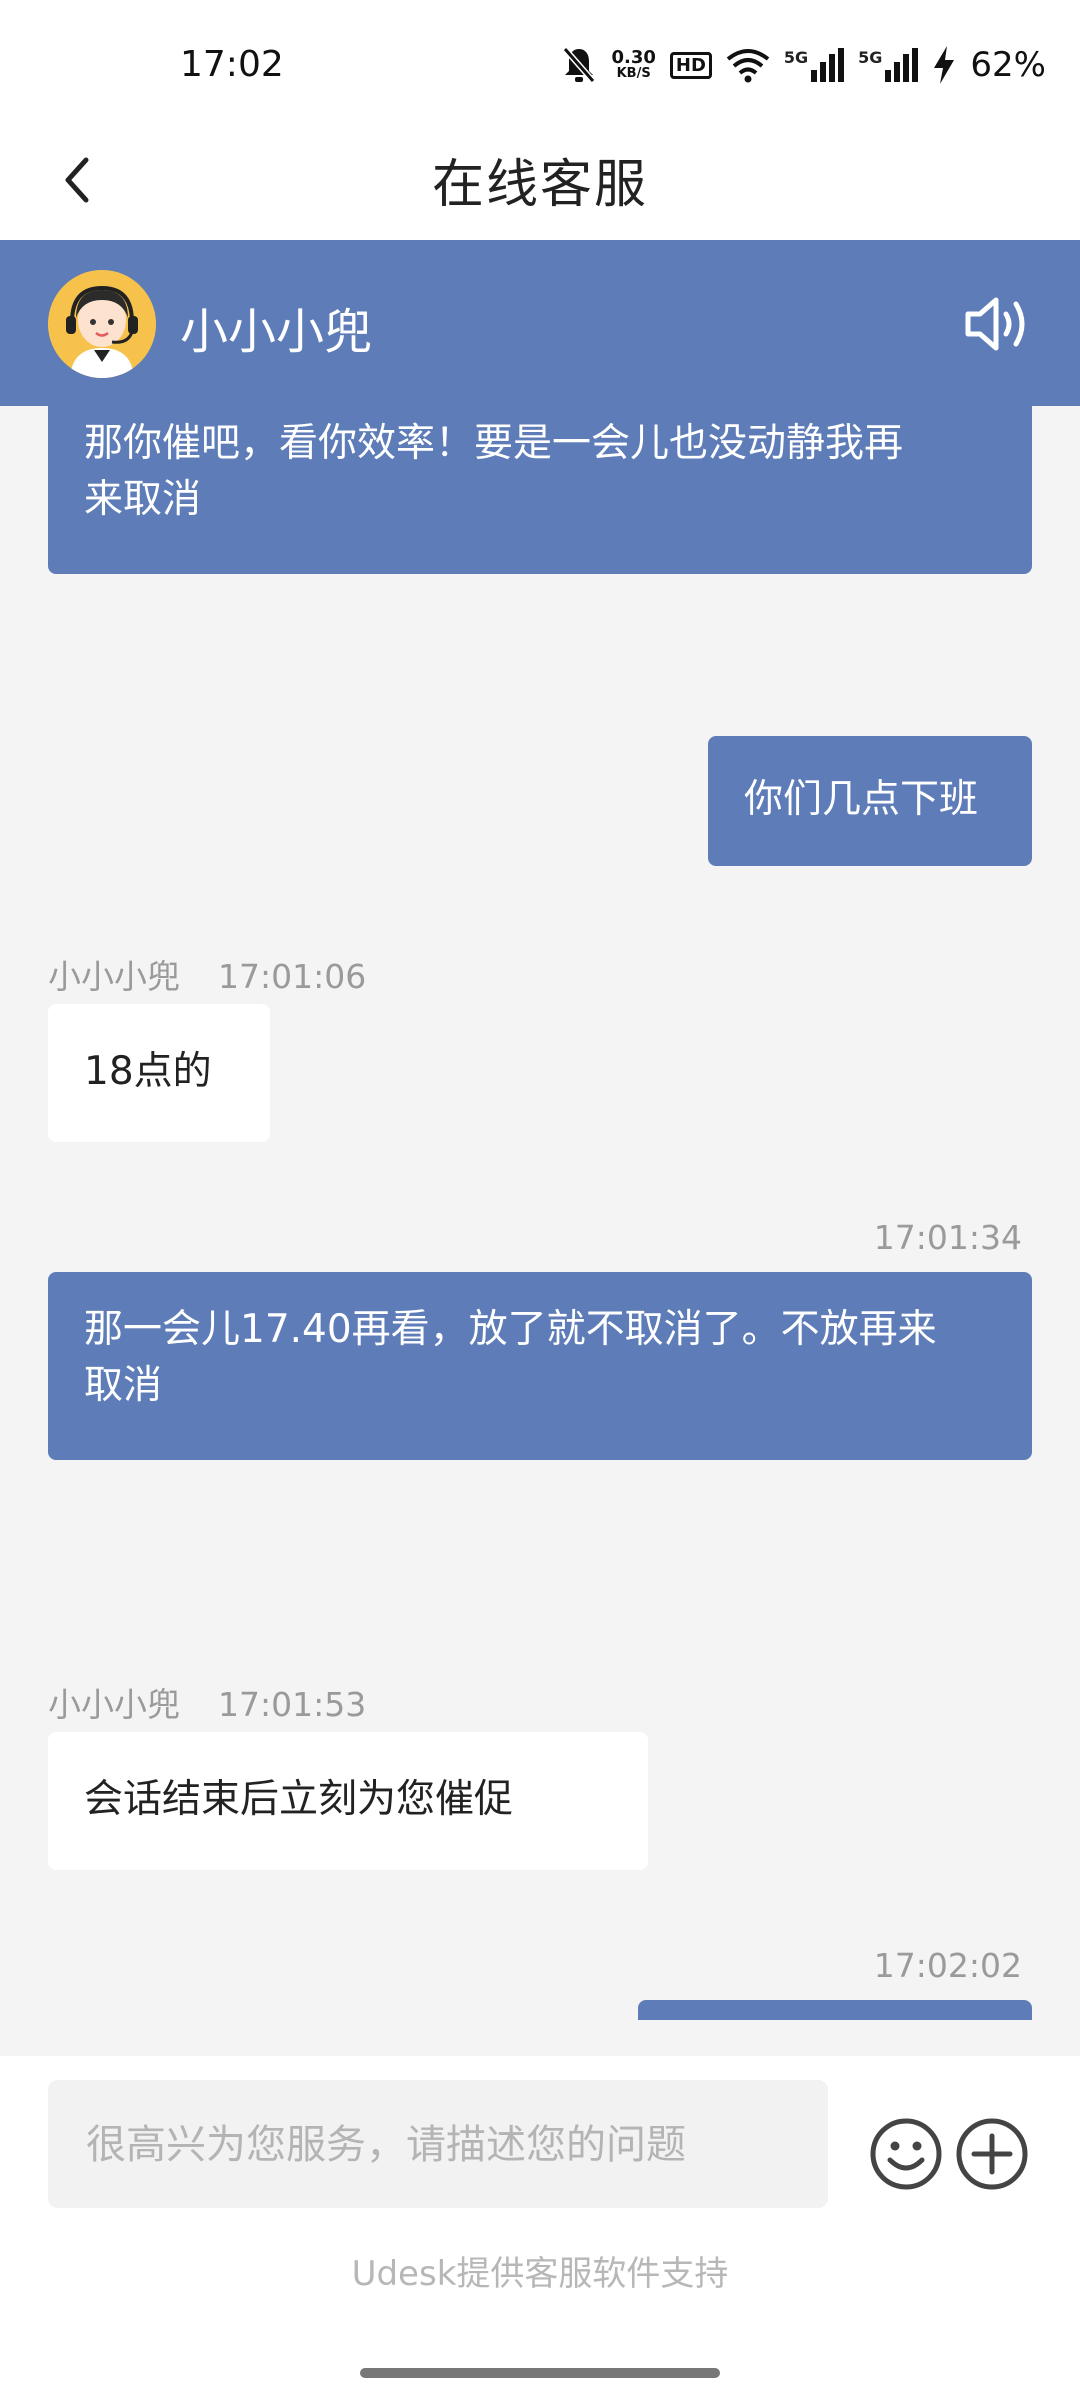 Image resolution: width=1080 pixels, height=2400 pixels. I want to click on status-icons: 0.30 KB/S HD 5G 5G 62%, so click(803, 65).